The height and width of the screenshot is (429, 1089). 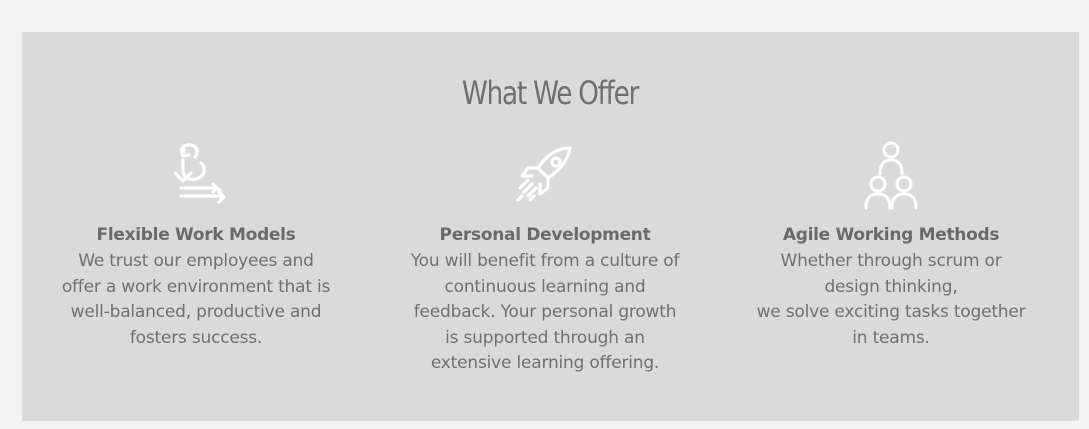 What do you see at coordinates (891, 176) in the screenshot?
I see `team-icon` at bounding box center [891, 176].